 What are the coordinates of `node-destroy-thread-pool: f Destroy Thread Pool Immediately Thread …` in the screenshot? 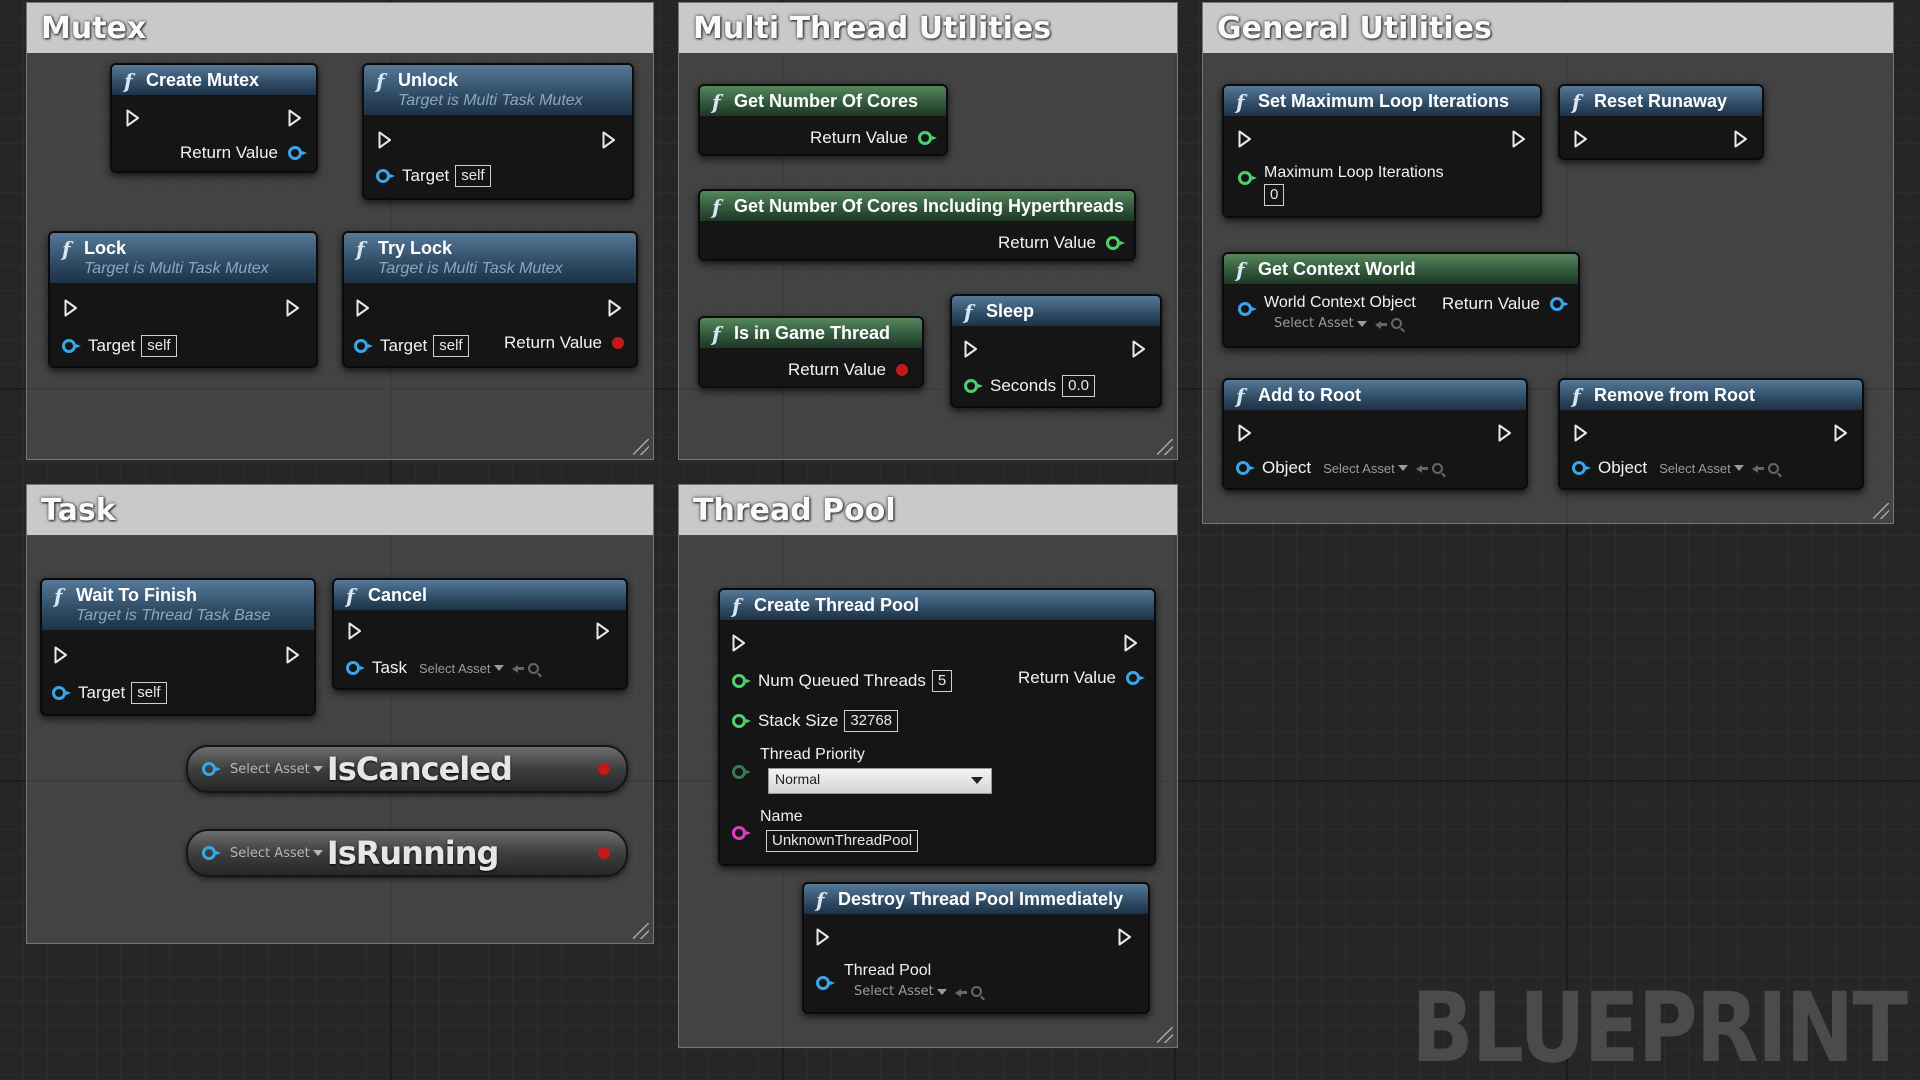 It's located at (976, 948).